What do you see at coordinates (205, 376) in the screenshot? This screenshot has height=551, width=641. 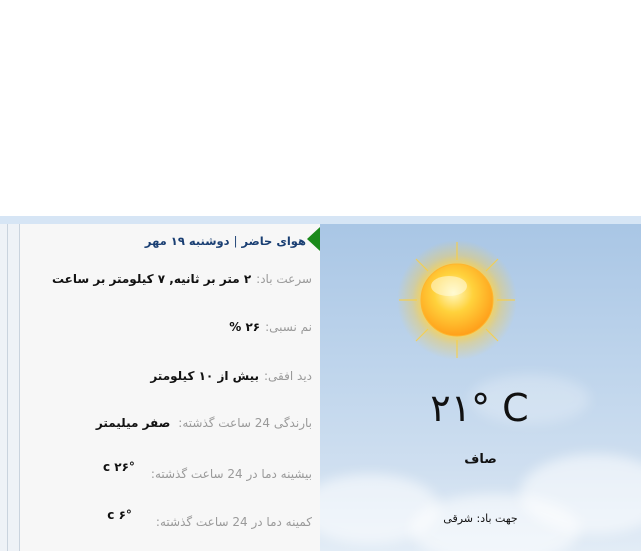 I see `visibility-value: بیش از ۱۰ کیلومتر` at bounding box center [205, 376].